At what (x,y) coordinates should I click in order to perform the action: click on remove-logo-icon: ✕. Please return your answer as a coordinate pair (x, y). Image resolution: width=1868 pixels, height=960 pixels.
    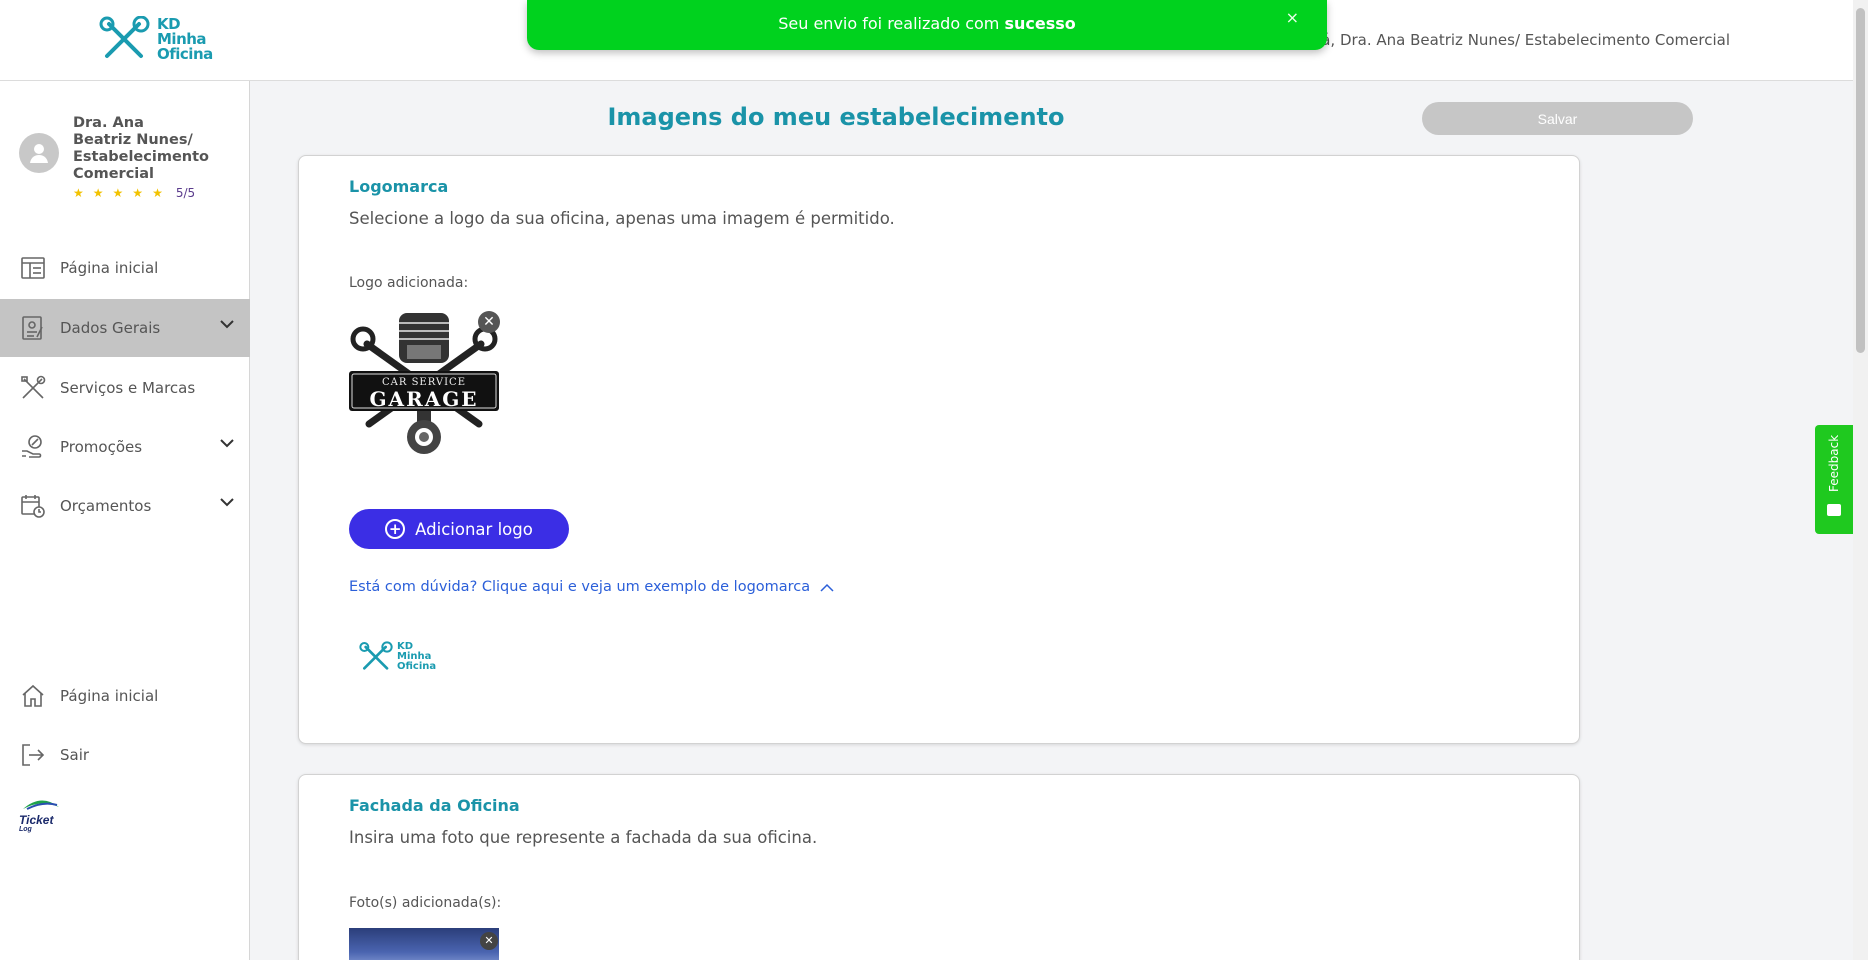
    Looking at the image, I should click on (489, 322).